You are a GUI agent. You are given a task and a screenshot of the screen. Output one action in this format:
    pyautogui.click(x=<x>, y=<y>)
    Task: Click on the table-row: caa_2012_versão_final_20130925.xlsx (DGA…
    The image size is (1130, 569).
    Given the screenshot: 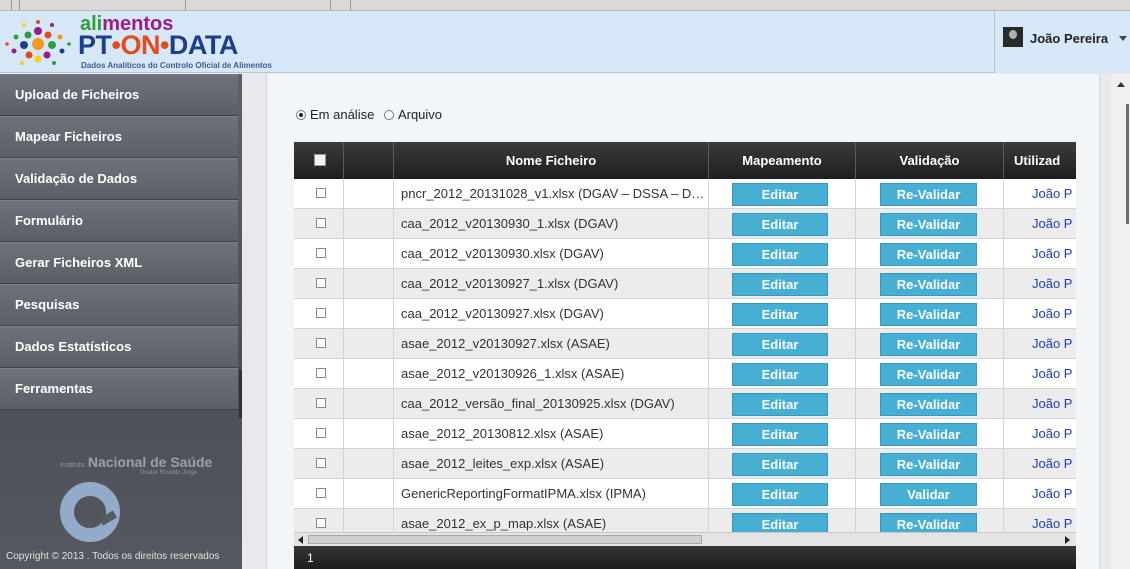 What is the action you would take?
    pyautogui.click(x=685, y=404)
    